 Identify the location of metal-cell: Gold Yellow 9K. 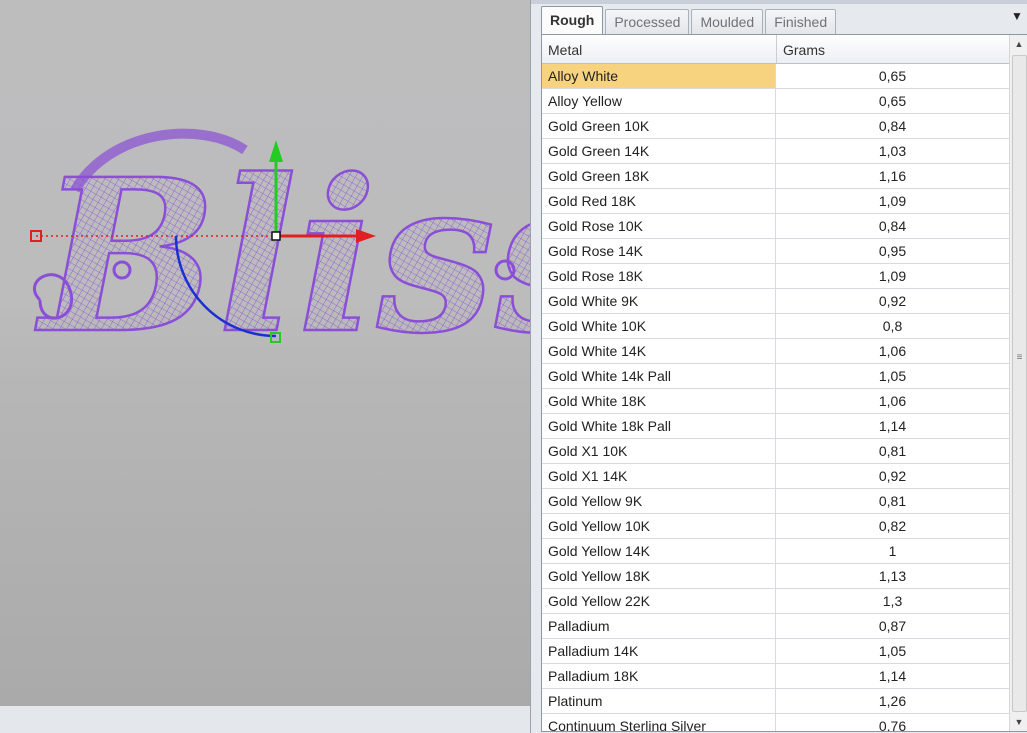
(659, 501).